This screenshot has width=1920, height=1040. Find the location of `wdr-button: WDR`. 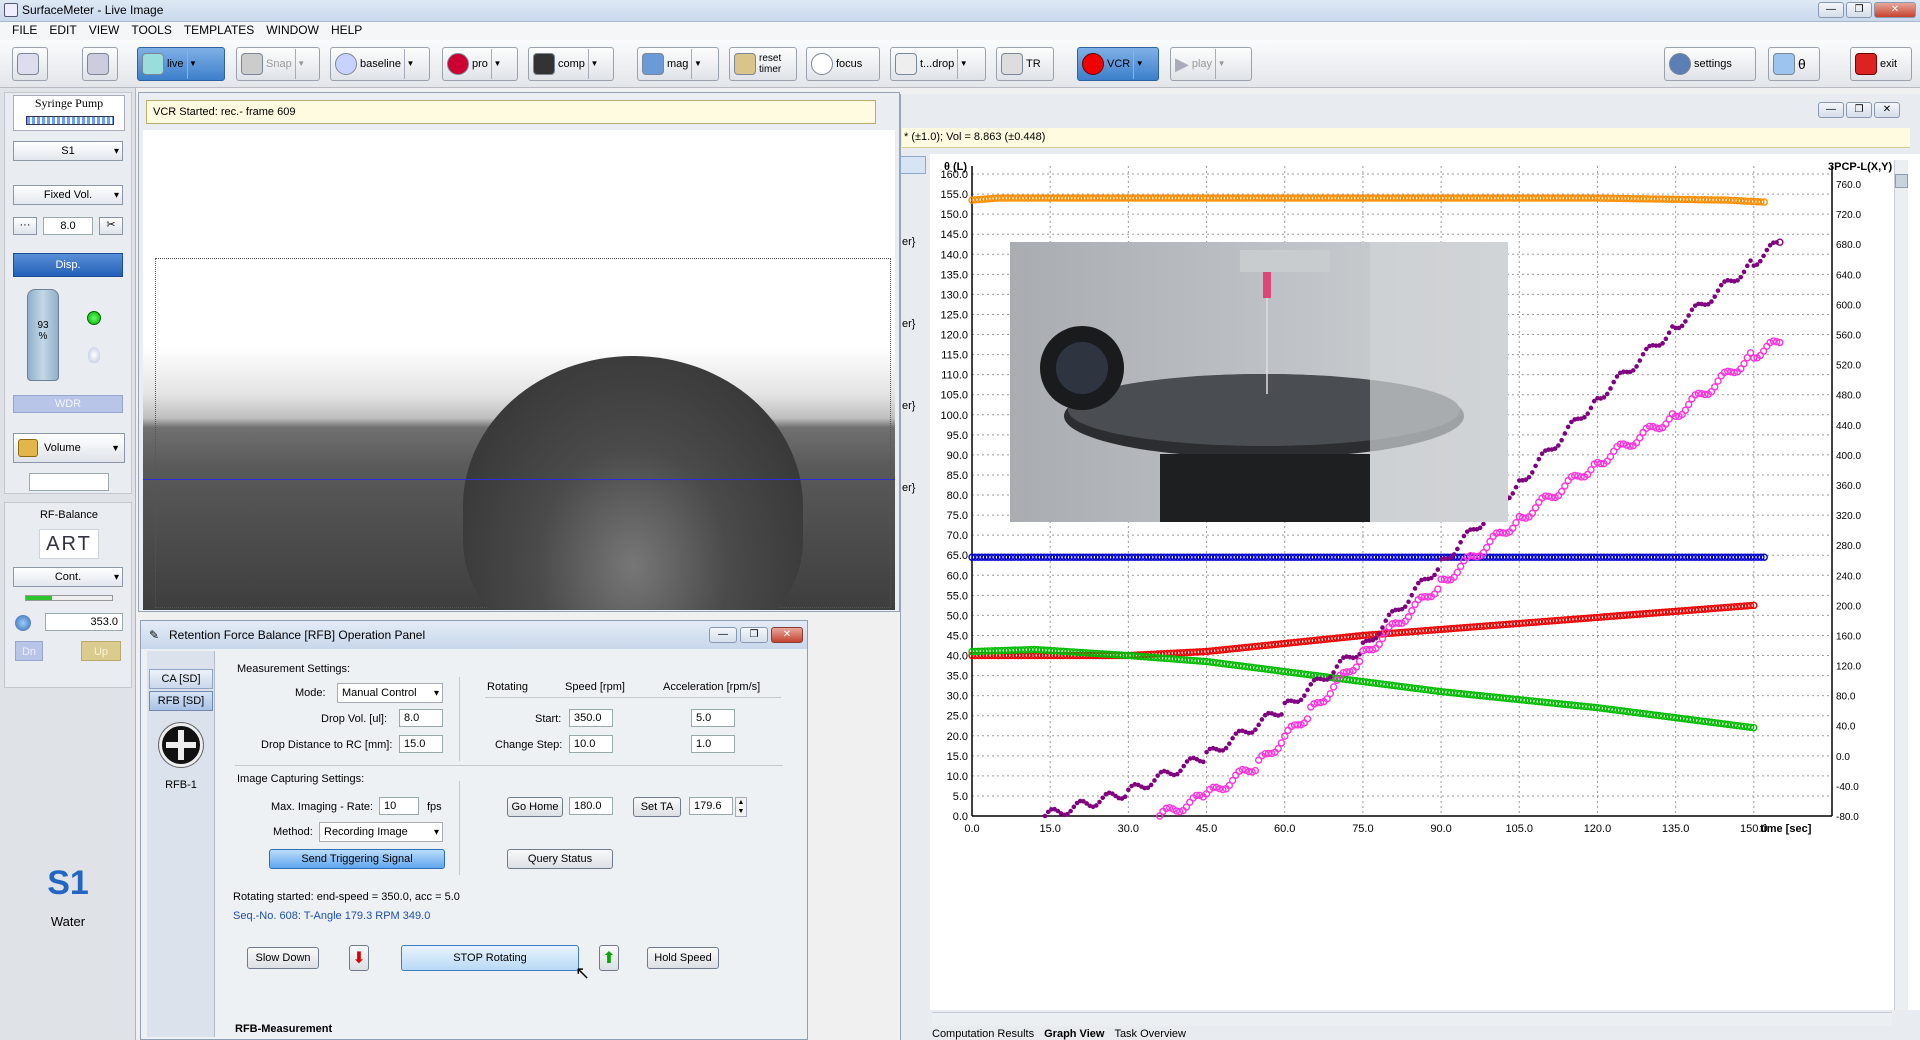

wdr-button: WDR is located at coordinates (68, 404).